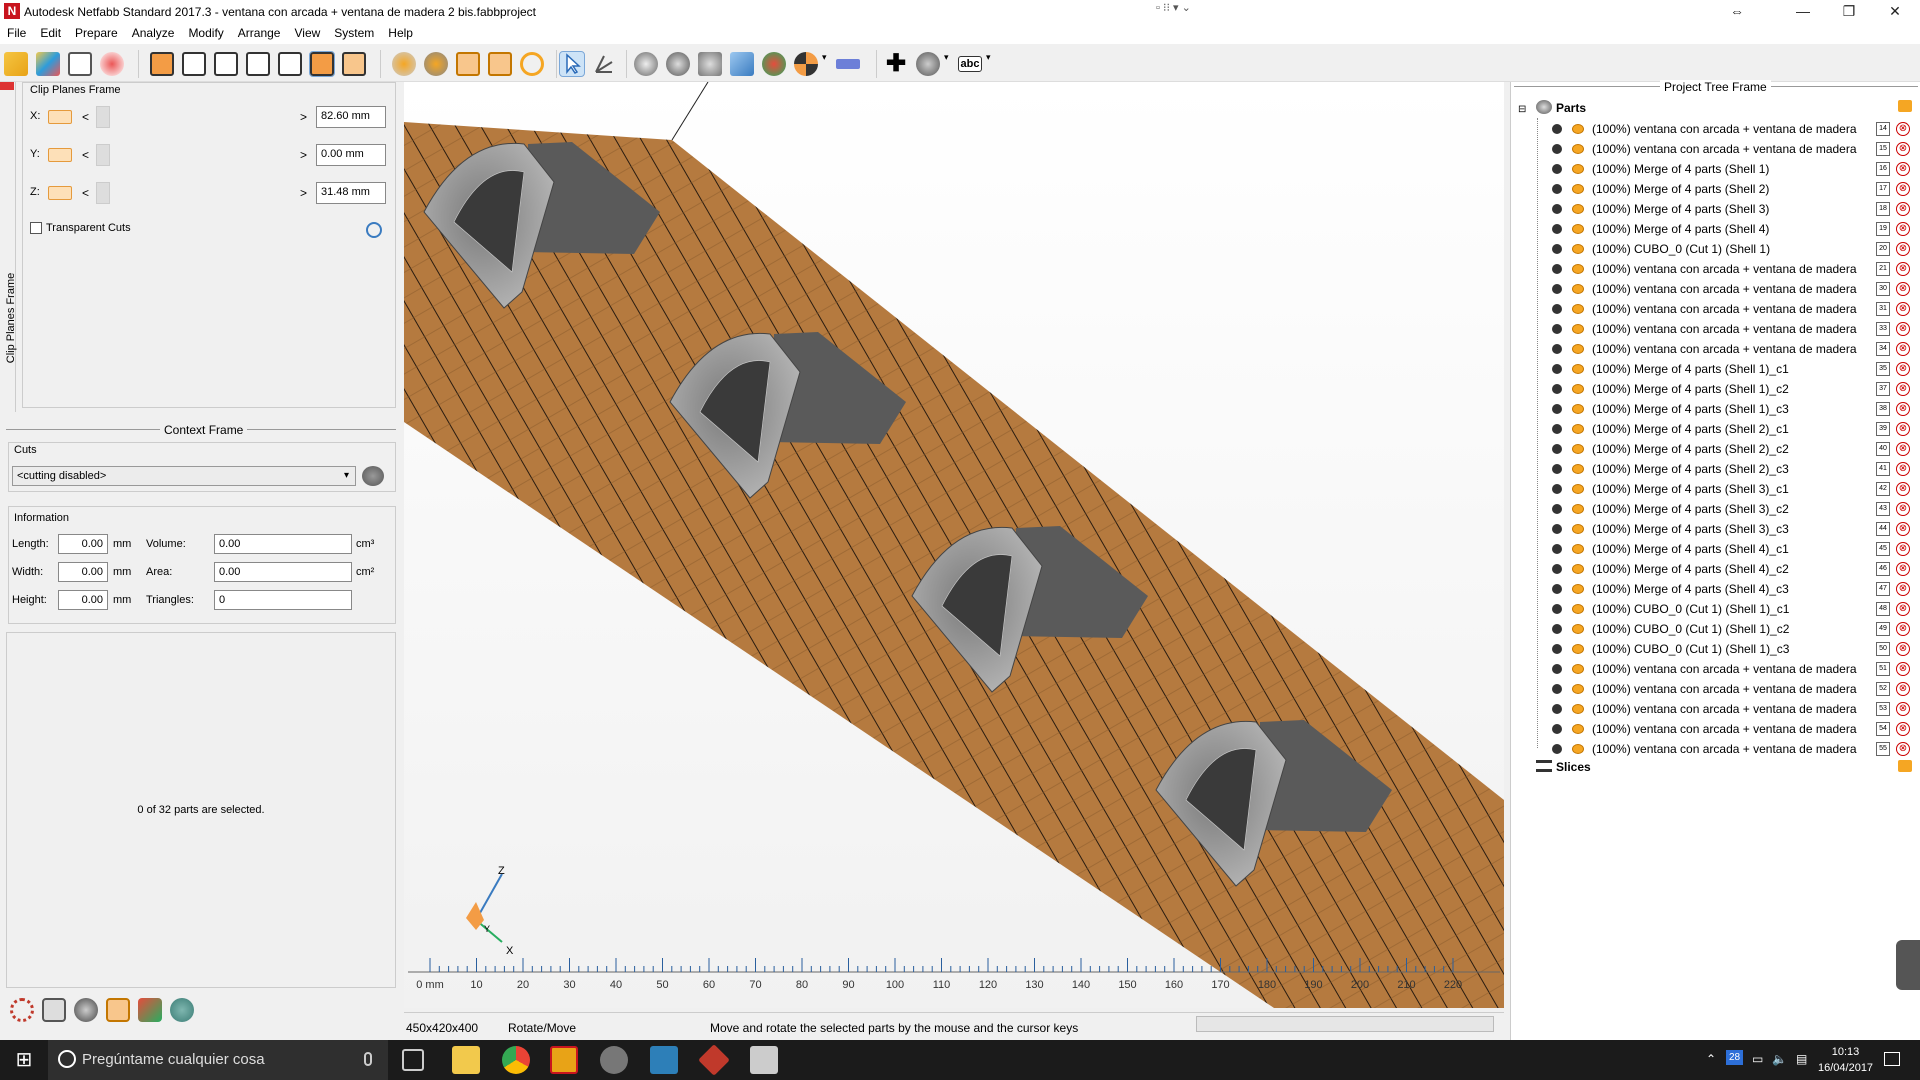 Image resolution: width=1920 pixels, height=1080 pixels. I want to click on windows-start-icon: ⊞, so click(24, 1060).